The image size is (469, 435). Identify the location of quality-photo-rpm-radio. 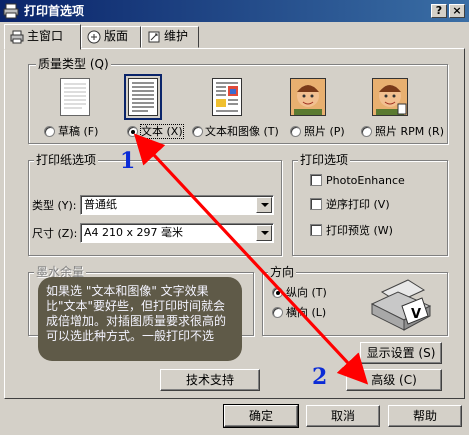
(366, 131).